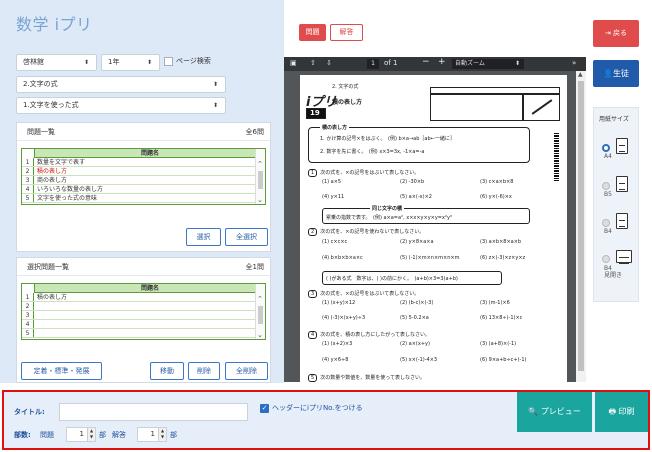 Image resolution: width=652 pixels, height=452 pixels. I want to click on grade-value: 1年, so click(114, 62).